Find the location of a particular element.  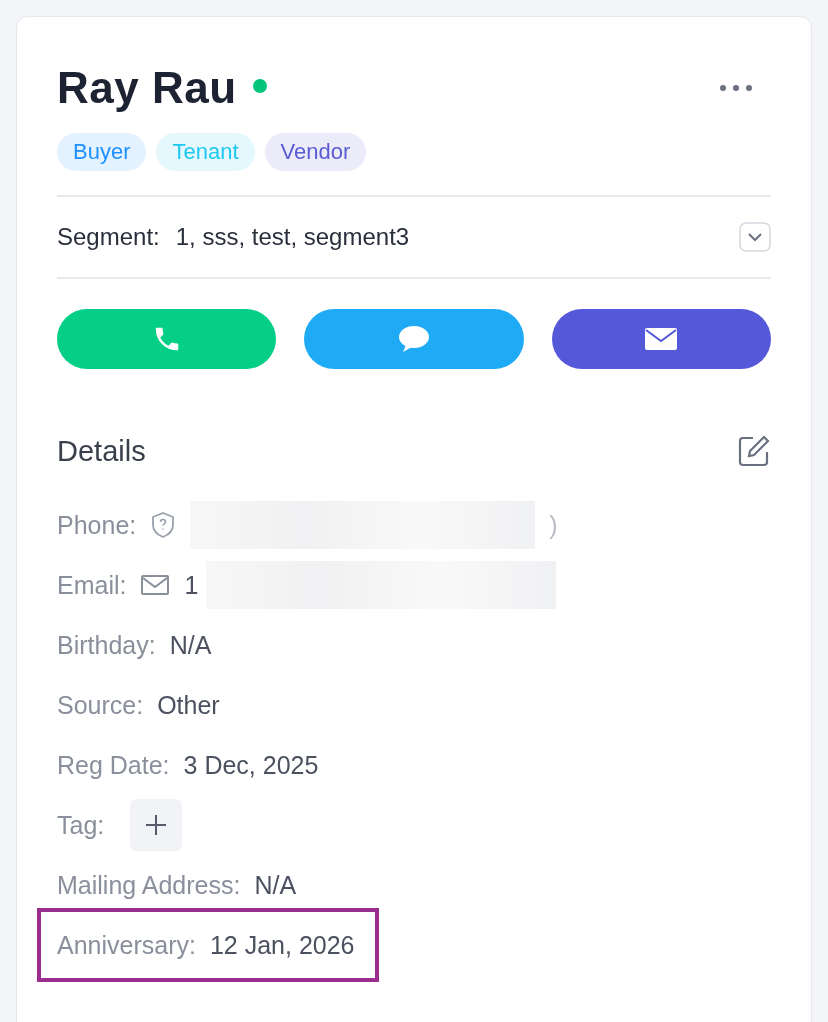

field-label: Tag: is located at coordinates (81, 825).